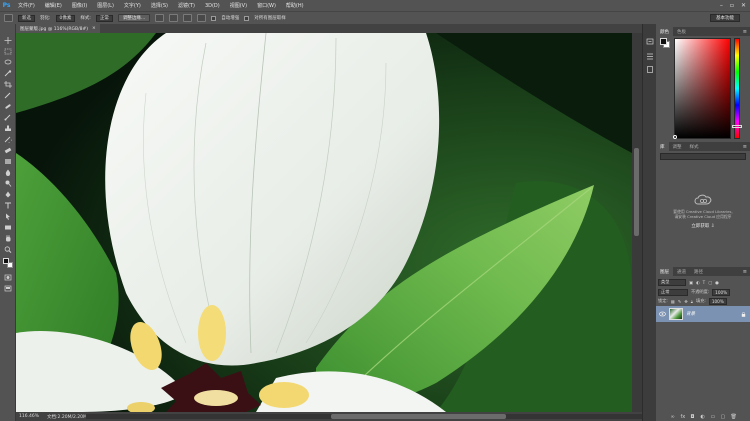 This screenshot has width=750, height=421. Describe the element at coordinates (105, 5) in the screenshot. I see `menu-layer: 图层(L)` at that location.